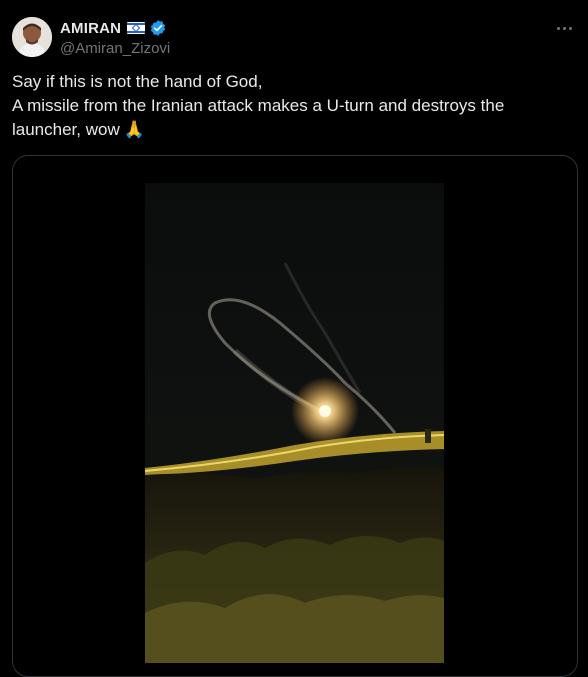  What do you see at coordinates (137, 81) in the screenshot?
I see `tweet-text-line: Say if this is not the hand of God,` at bounding box center [137, 81].